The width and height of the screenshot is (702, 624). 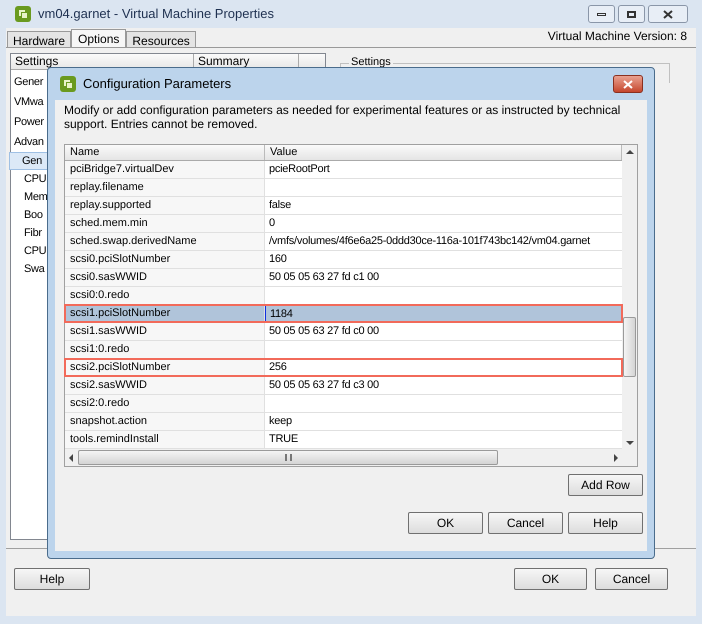 What do you see at coordinates (161, 39) in the screenshot?
I see `tab: Resources` at bounding box center [161, 39].